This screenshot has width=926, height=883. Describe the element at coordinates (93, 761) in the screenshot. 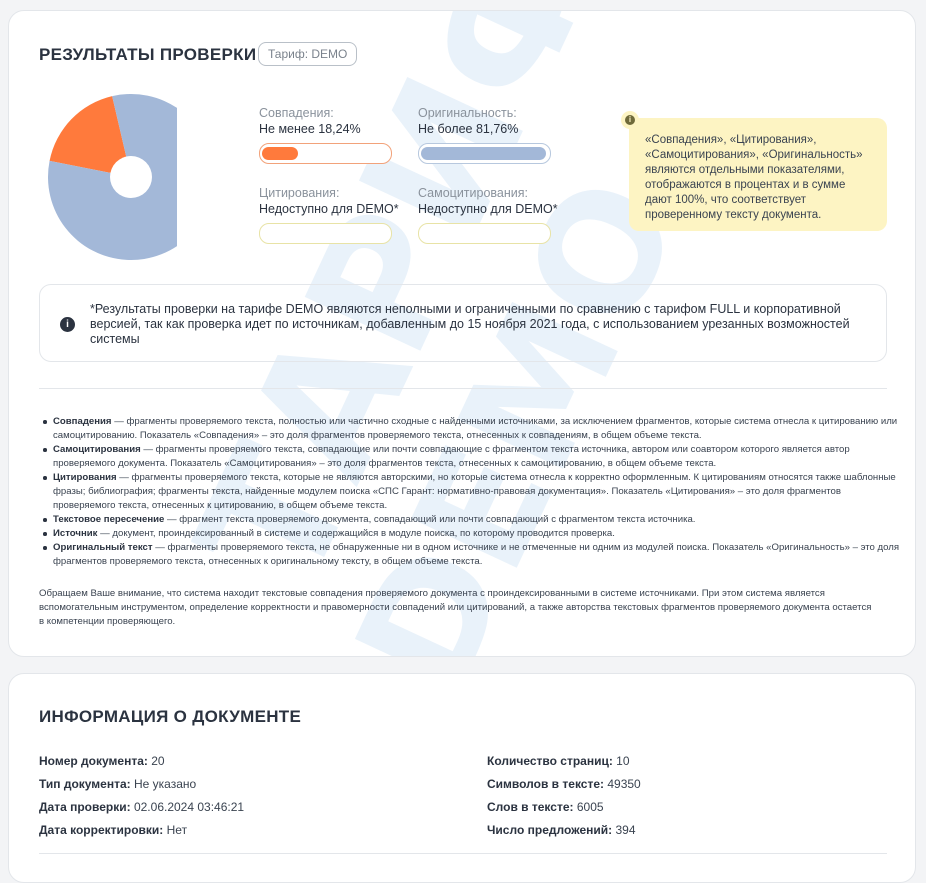

I see `doc-info-label: Номер документа:` at that location.